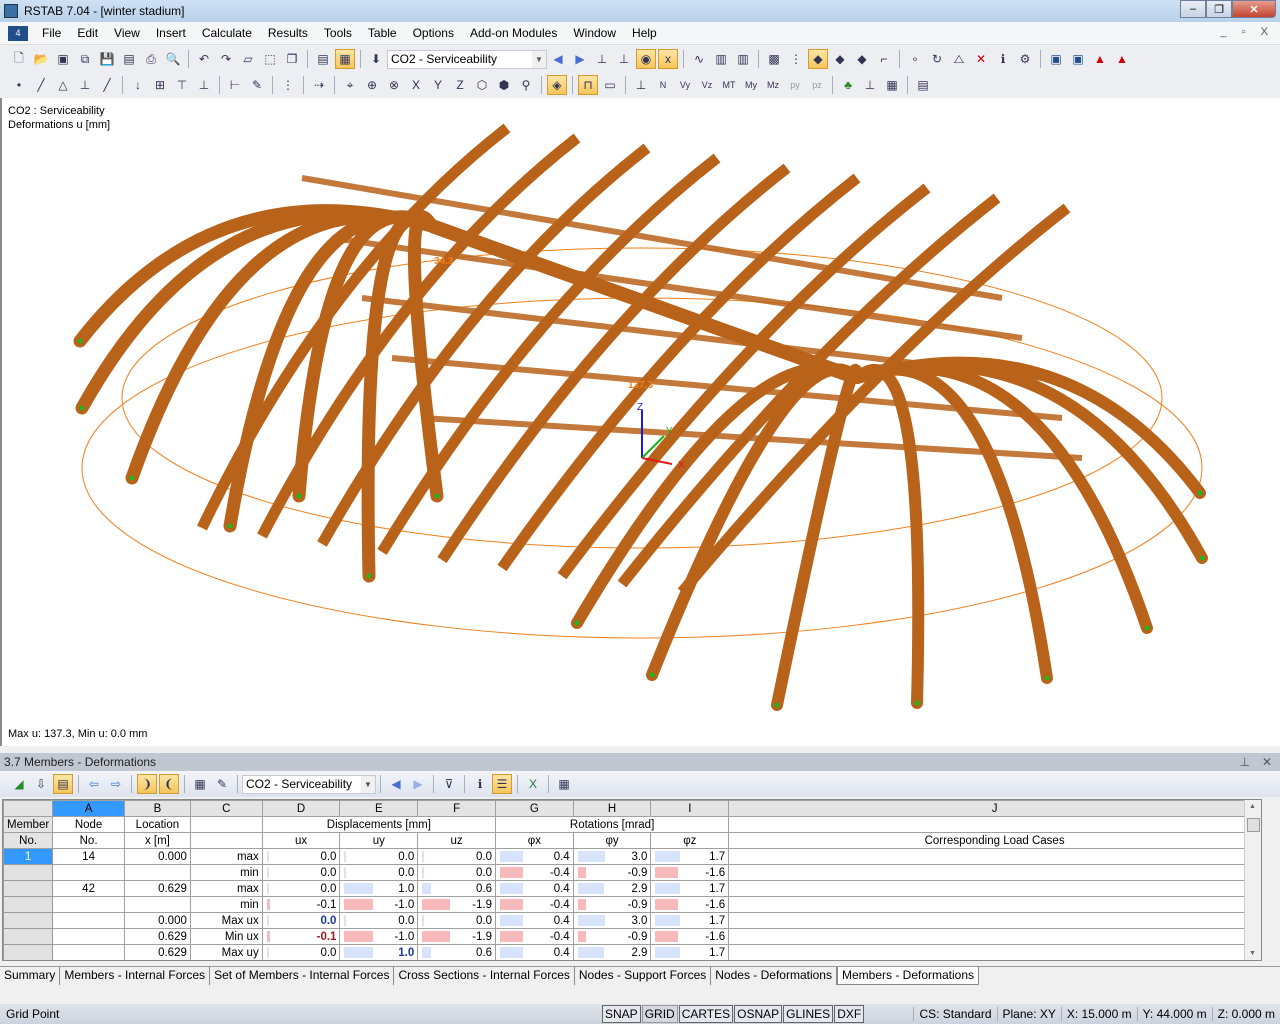 This screenshot has width=1280, height=1024. What do you see at coordinates (288, 33) in the screenshot?
I see `menu-results: Results` at bounding box center [288, 33].